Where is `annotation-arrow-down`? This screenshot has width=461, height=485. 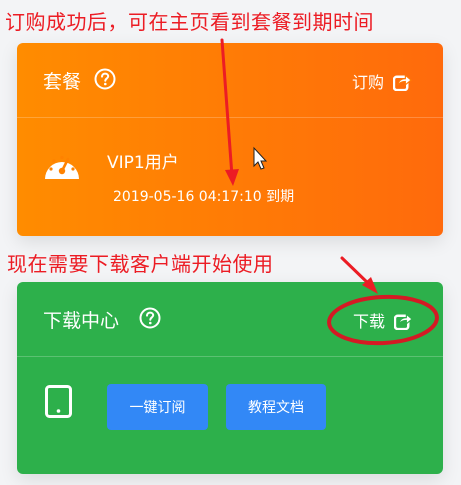
annotation-arrow-down is located at coordinates (229, 112).